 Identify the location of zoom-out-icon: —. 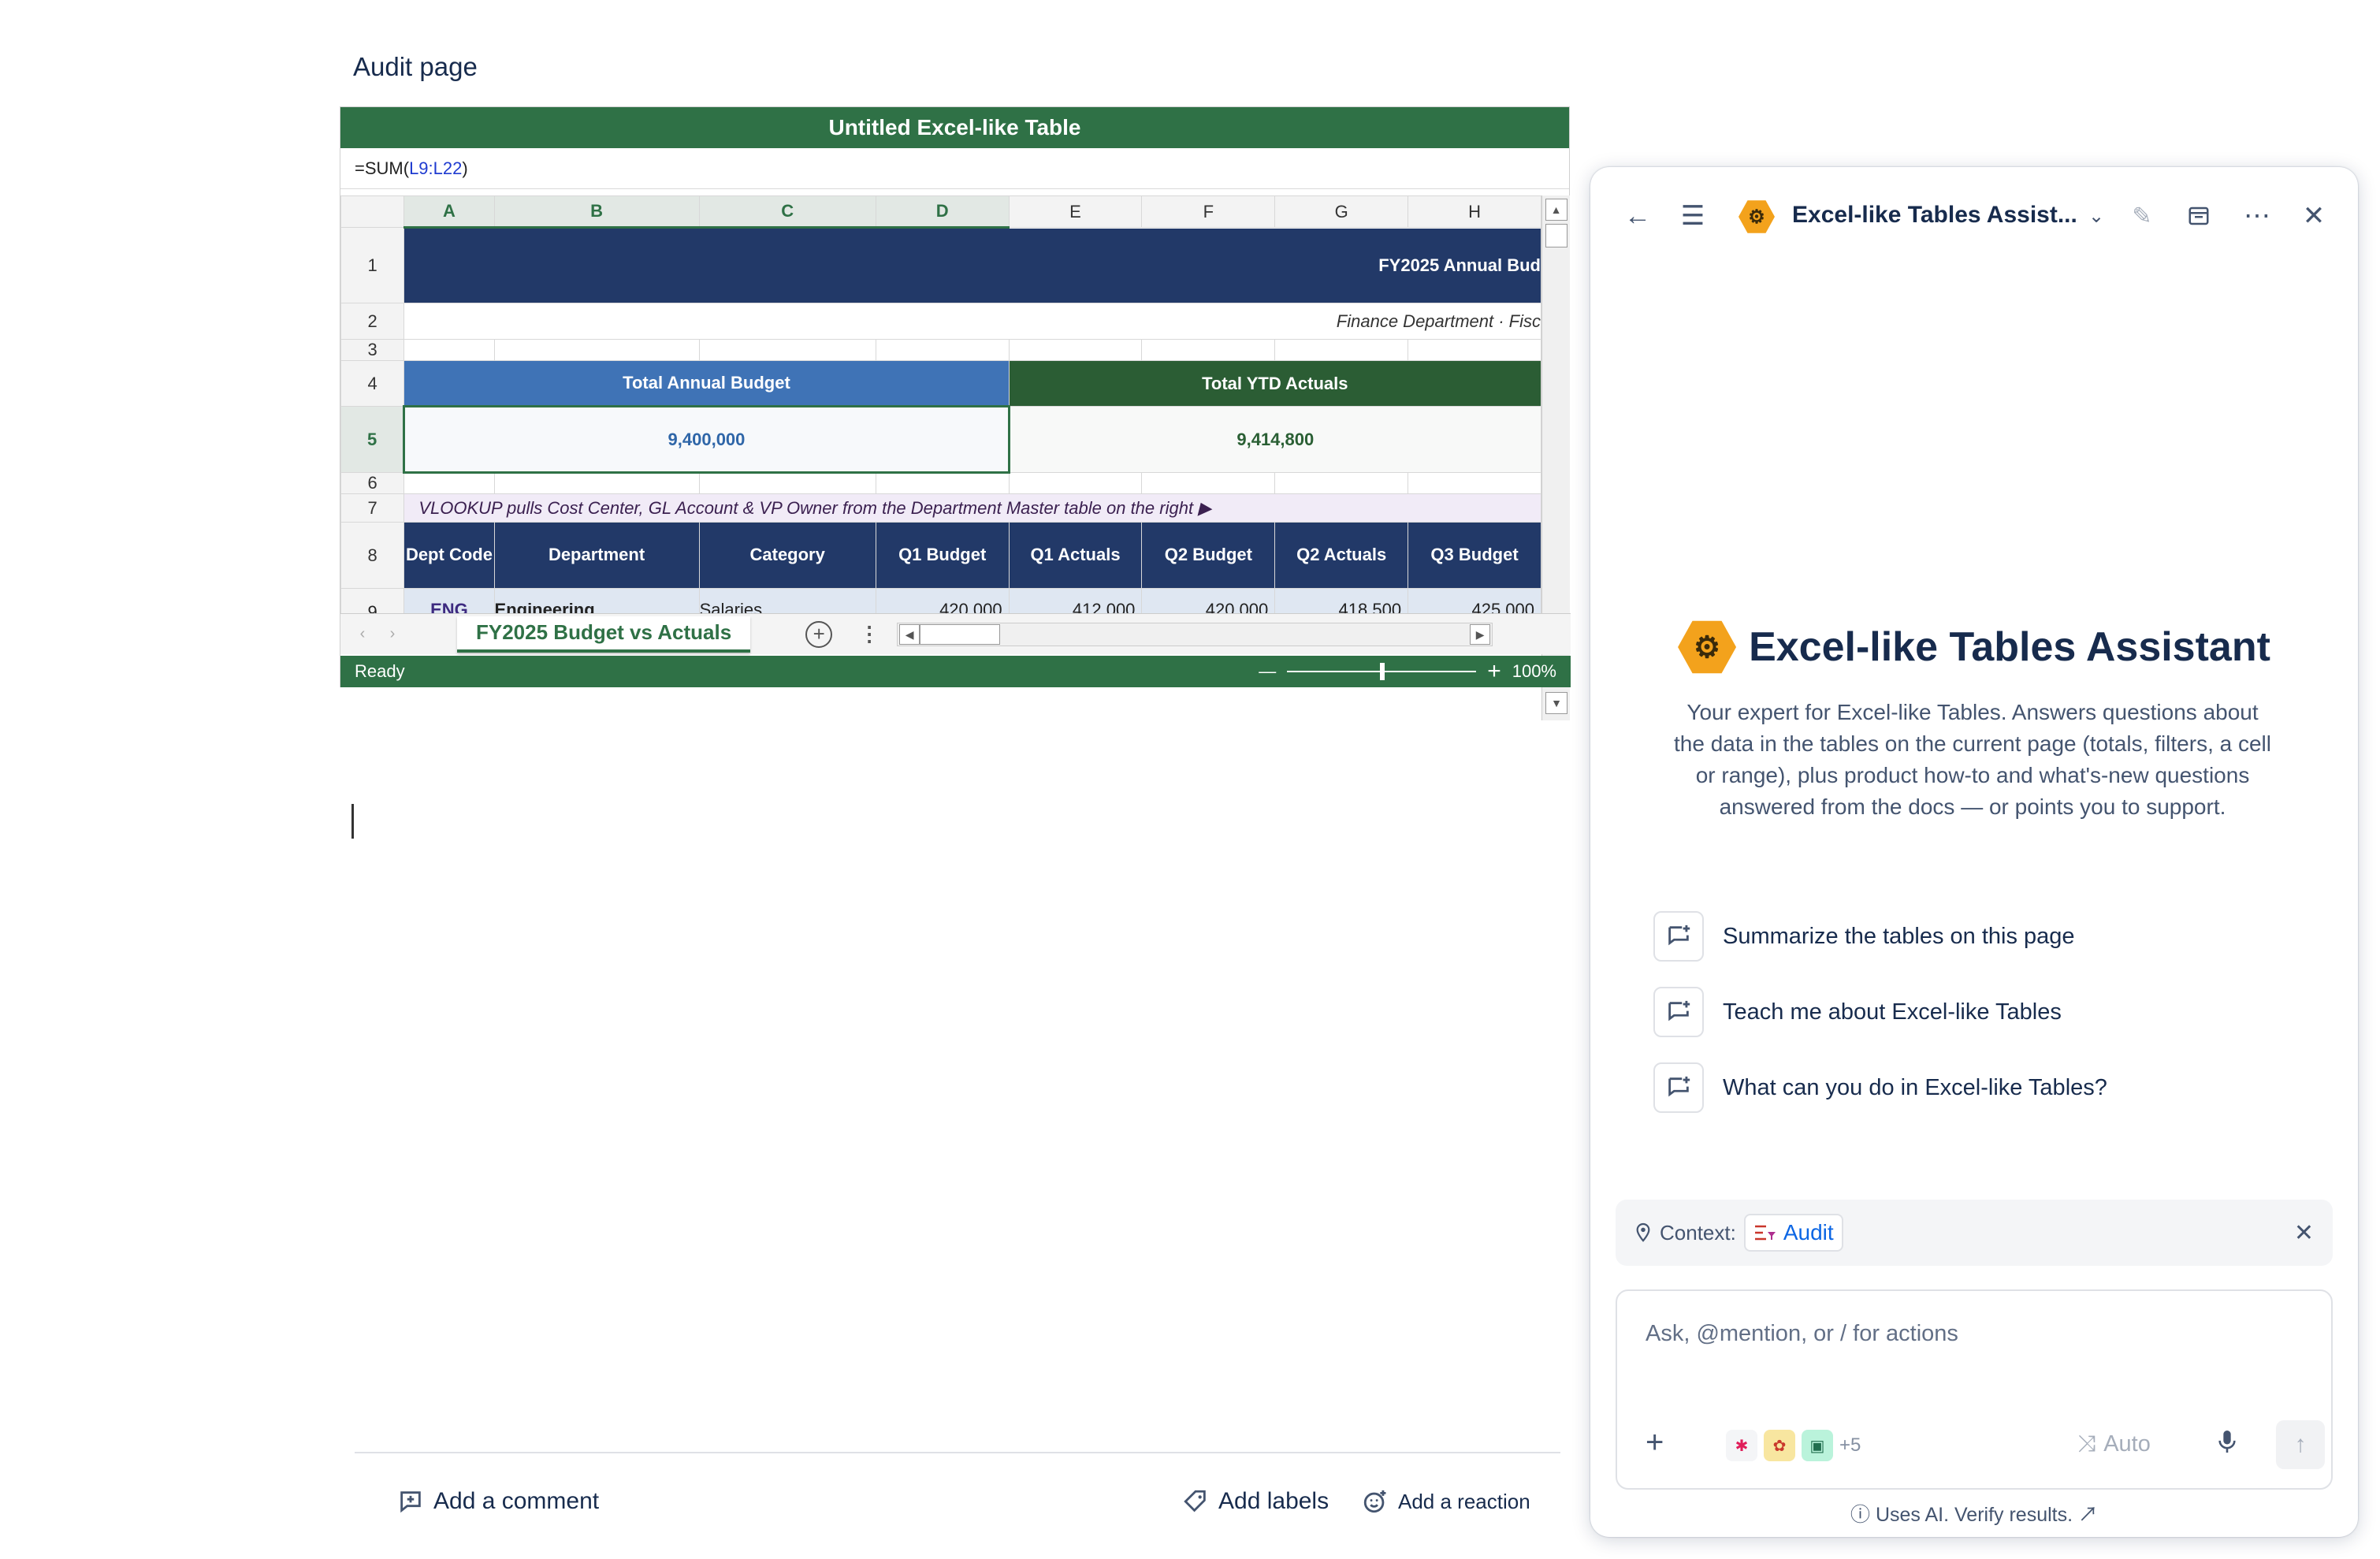
(1267, 671).